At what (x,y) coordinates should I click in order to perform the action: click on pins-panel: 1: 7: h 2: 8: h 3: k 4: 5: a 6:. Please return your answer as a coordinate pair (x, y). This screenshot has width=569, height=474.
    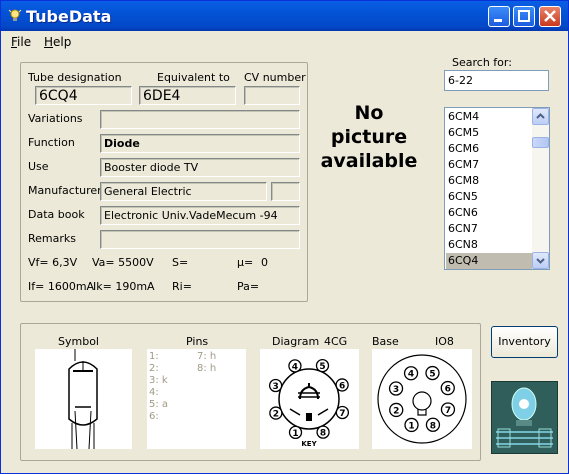
    Looking at the image, I should click on (196, 399).